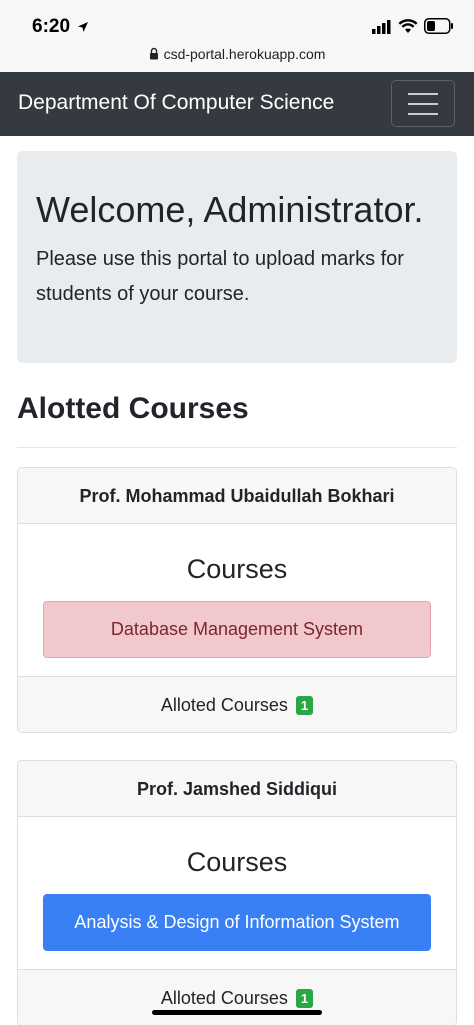 This screenshot has width=474, height=1025. I want to click on course-button-analysis-design-information-system: Analysis & Design of Information System, so click(237, 922).